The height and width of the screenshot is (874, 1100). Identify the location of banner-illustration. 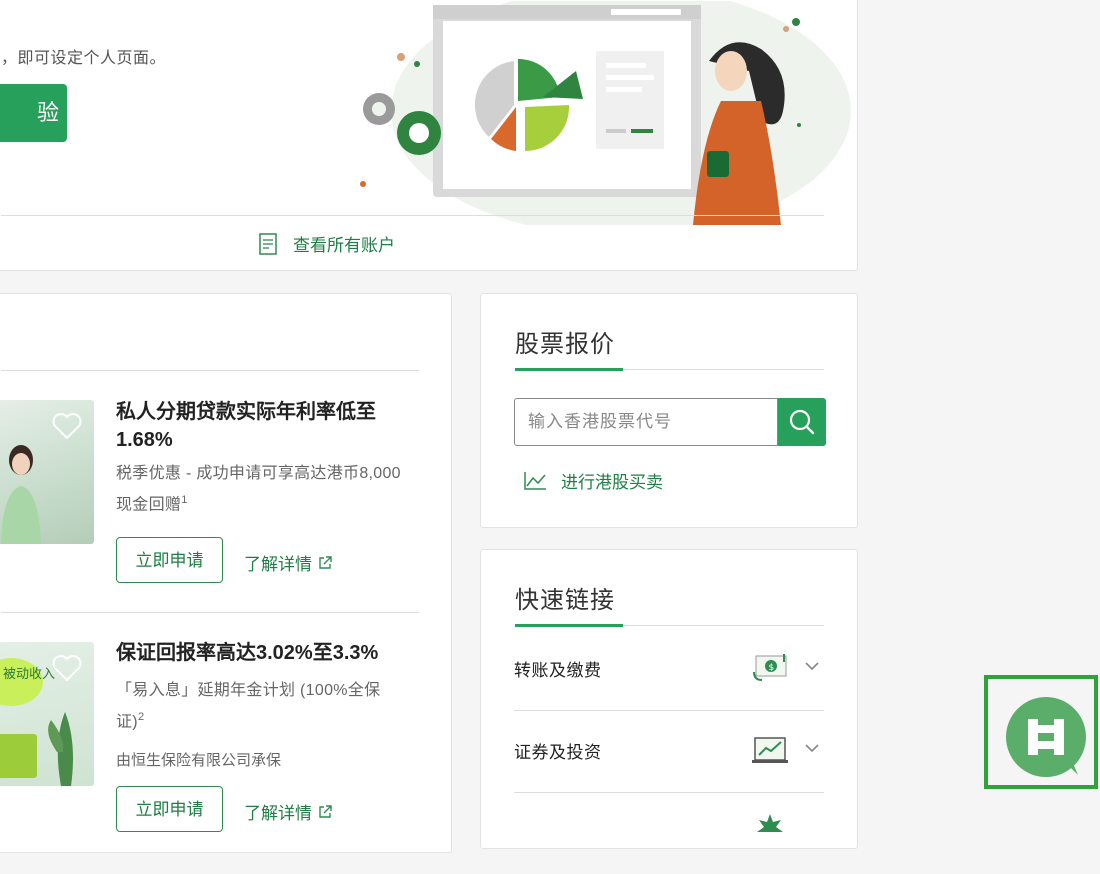
(605, 113).